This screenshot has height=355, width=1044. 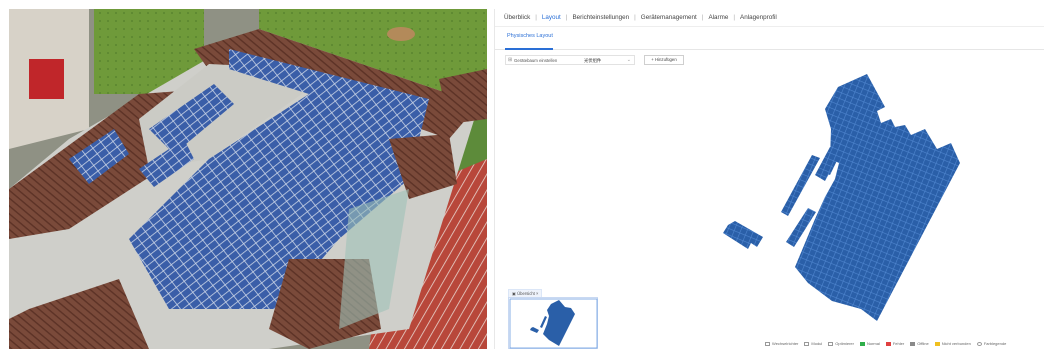 I want to click on module-array-block-left, so click(x=743, y=235).